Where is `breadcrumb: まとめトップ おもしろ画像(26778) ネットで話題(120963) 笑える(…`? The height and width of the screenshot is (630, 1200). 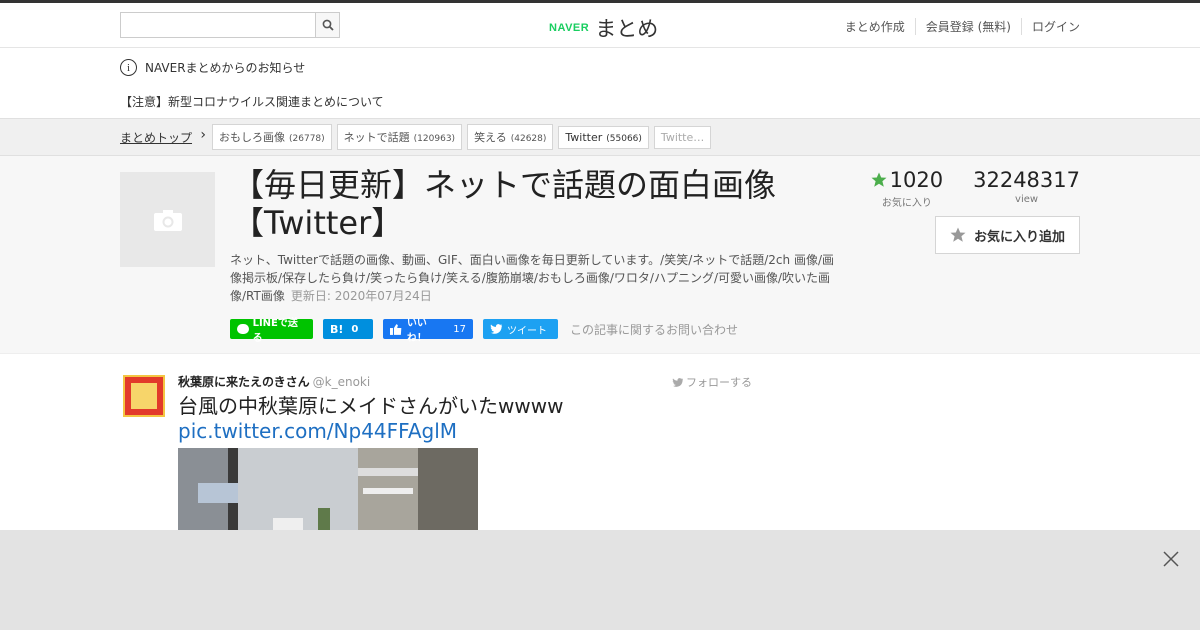
breadcrumb: まとめトップ おもしろ画像(26778) ネットで話題(120963) 笑える(… is located at coordinates (600, 137).